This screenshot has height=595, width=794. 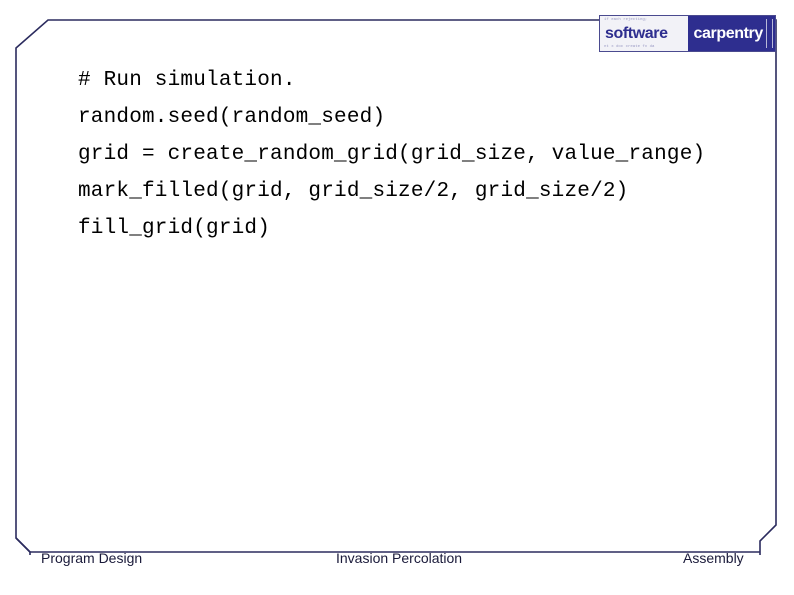 I want to click on code-line-fill-grid: fill_grid(grid), so click(x=174, y=228).